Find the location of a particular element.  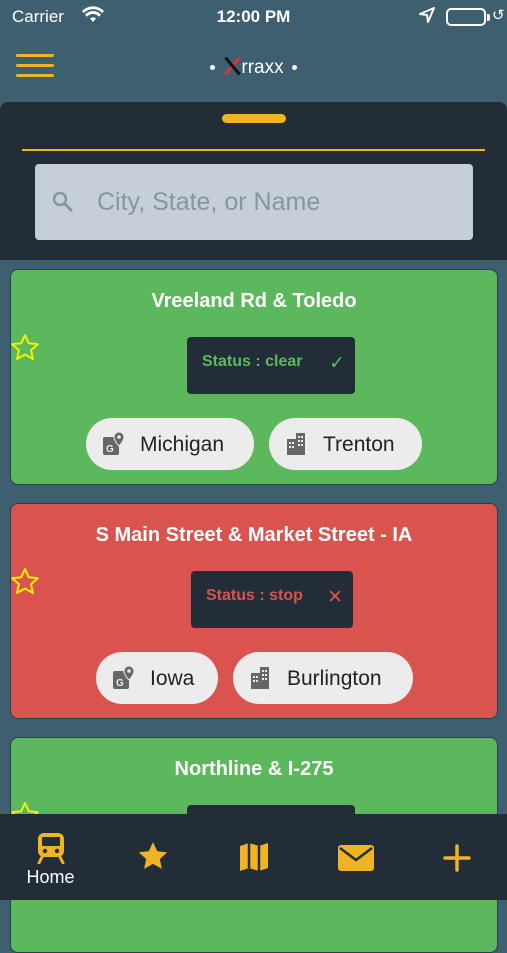

nav-bar: rraxx is located at coordinates (253, 68).